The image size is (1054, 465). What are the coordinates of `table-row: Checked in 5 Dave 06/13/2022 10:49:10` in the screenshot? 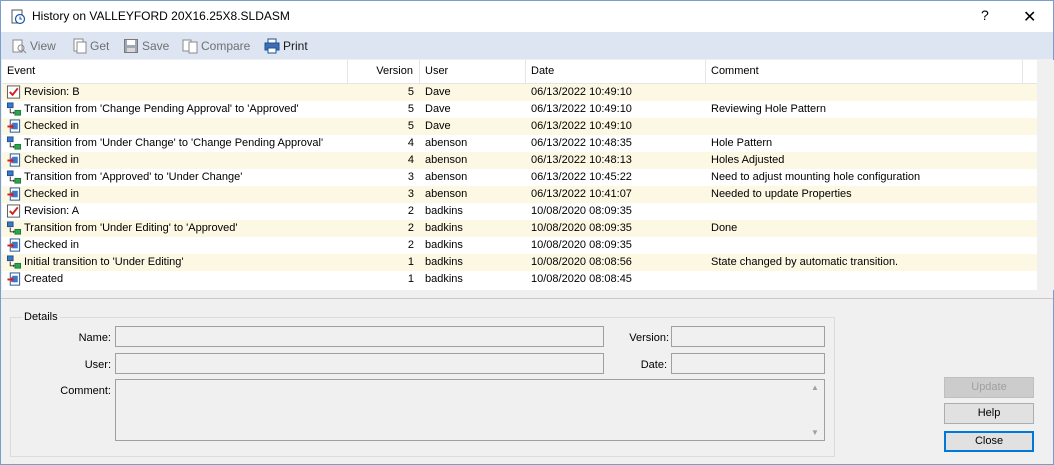 It's located at (519, 126).